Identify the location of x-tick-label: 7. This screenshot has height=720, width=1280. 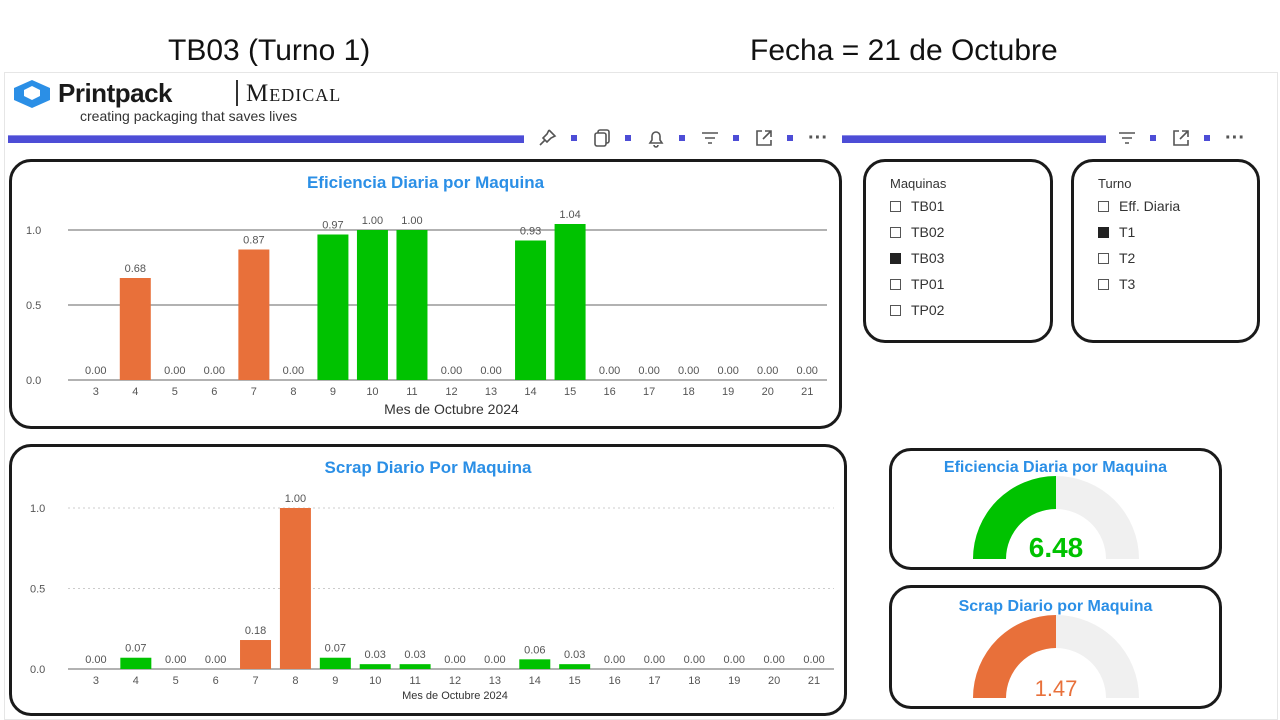
(255, 681).